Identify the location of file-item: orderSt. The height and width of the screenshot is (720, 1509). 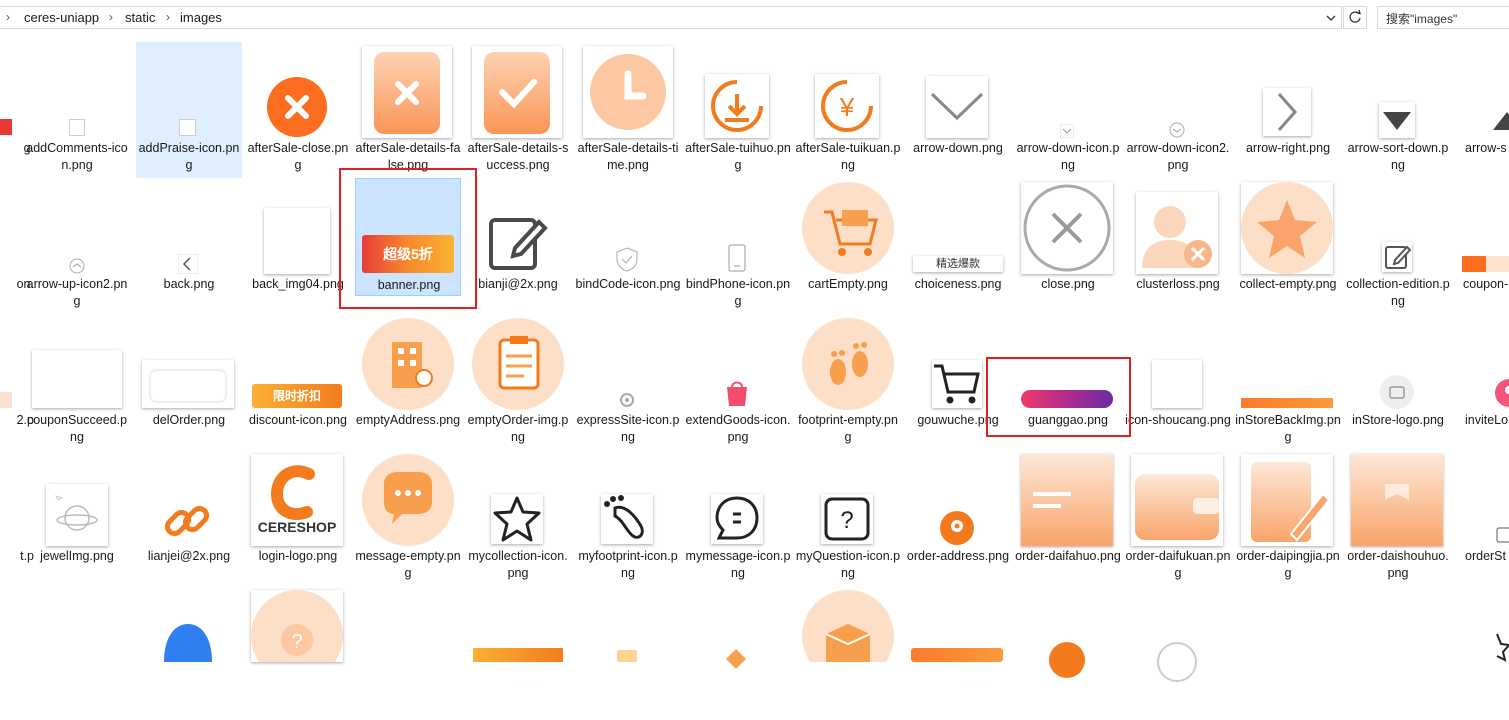
(1482, 517).